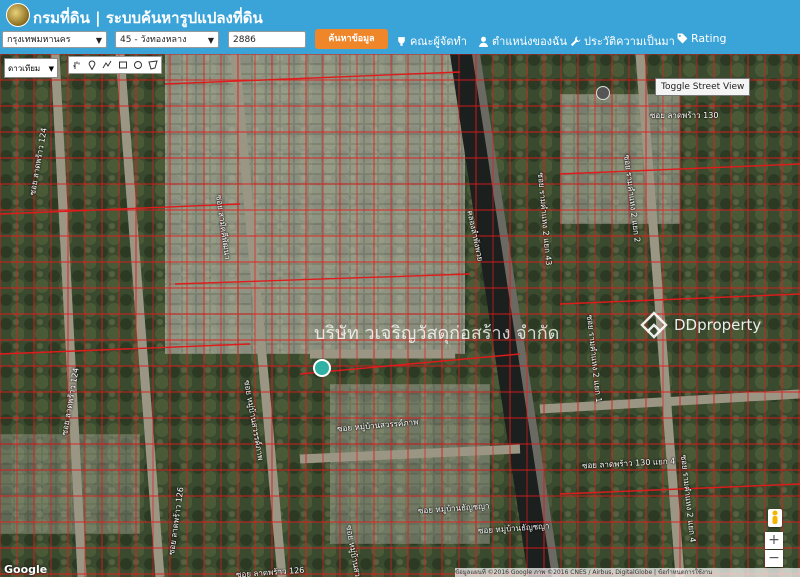 This screenshot has width=800, height=577. I want to click on district-select-value: 45 - วังทองหลาง, so click(153, 40).